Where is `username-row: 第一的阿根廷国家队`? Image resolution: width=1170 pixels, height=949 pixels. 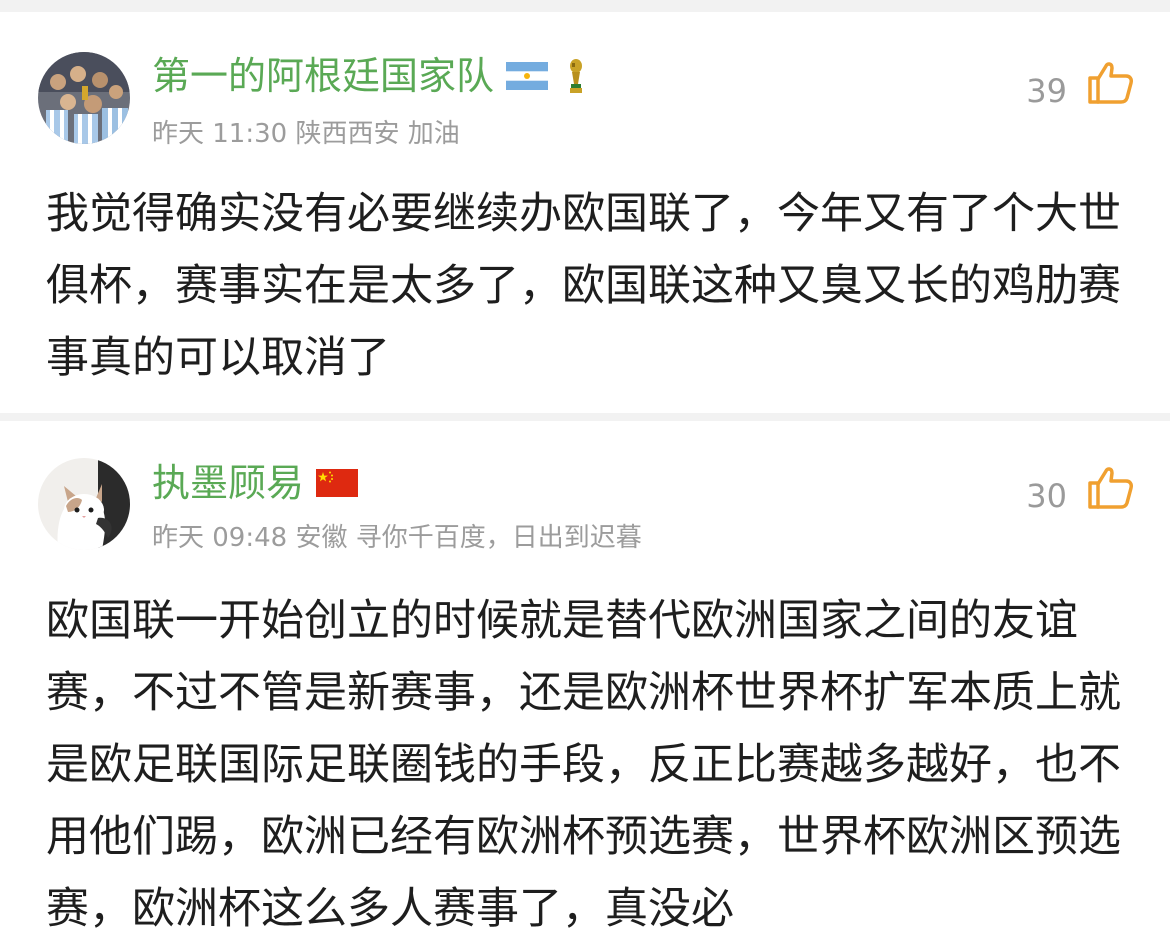
username-row: 第一的阿根廷国家队 is located at coordinates (368, 76).